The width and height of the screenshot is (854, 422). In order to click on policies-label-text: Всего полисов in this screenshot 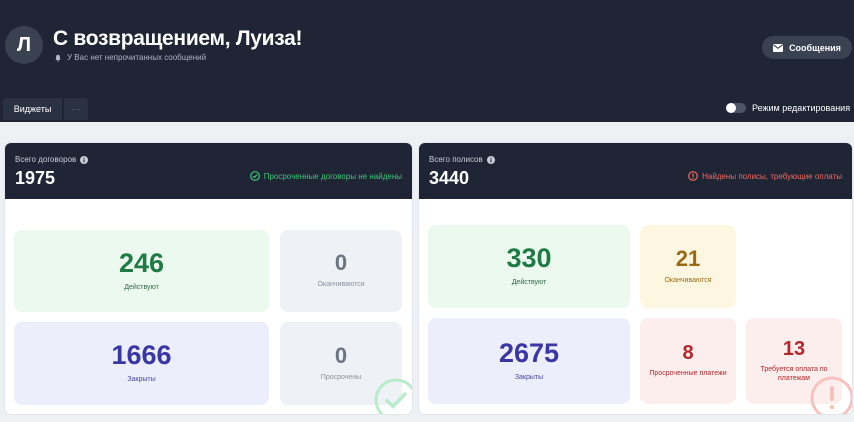, I will do `click(456, 159)`.